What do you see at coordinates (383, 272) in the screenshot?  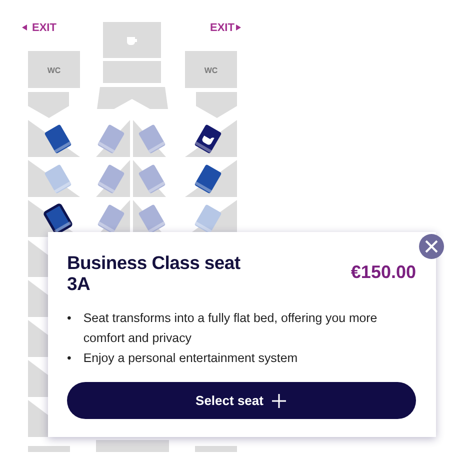 I see `seat-price: €150.00` at bounding box center [383, 272].